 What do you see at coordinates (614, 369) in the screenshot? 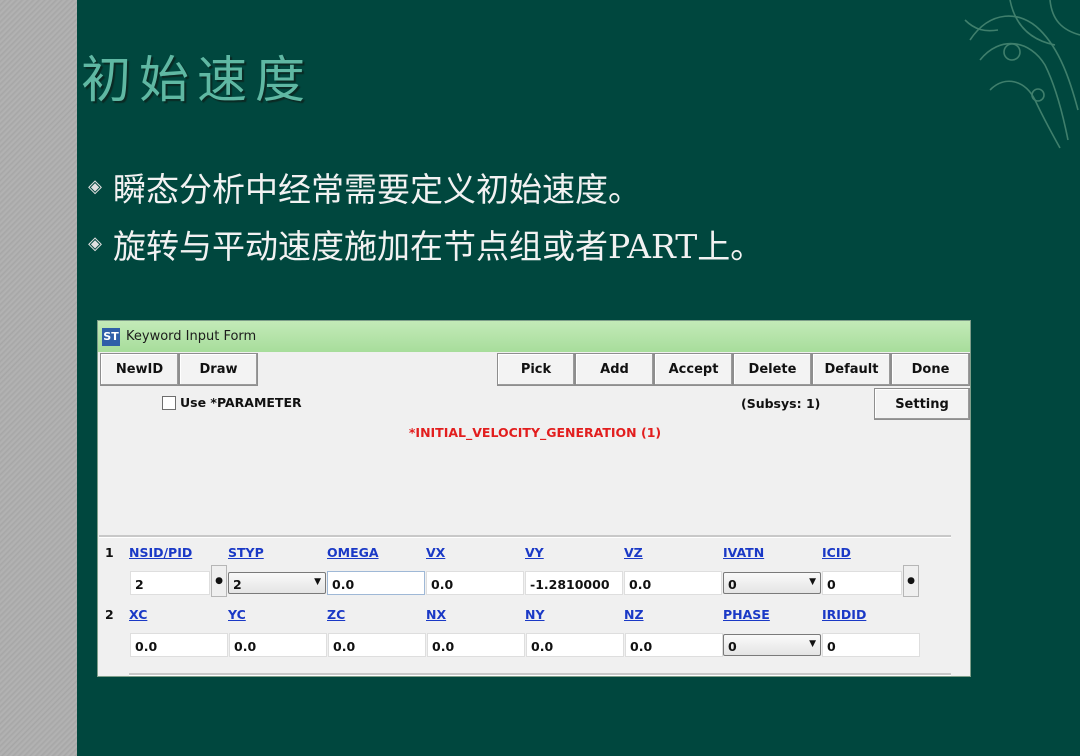
I see `add-button: Add` at bounding box center [614, 369].